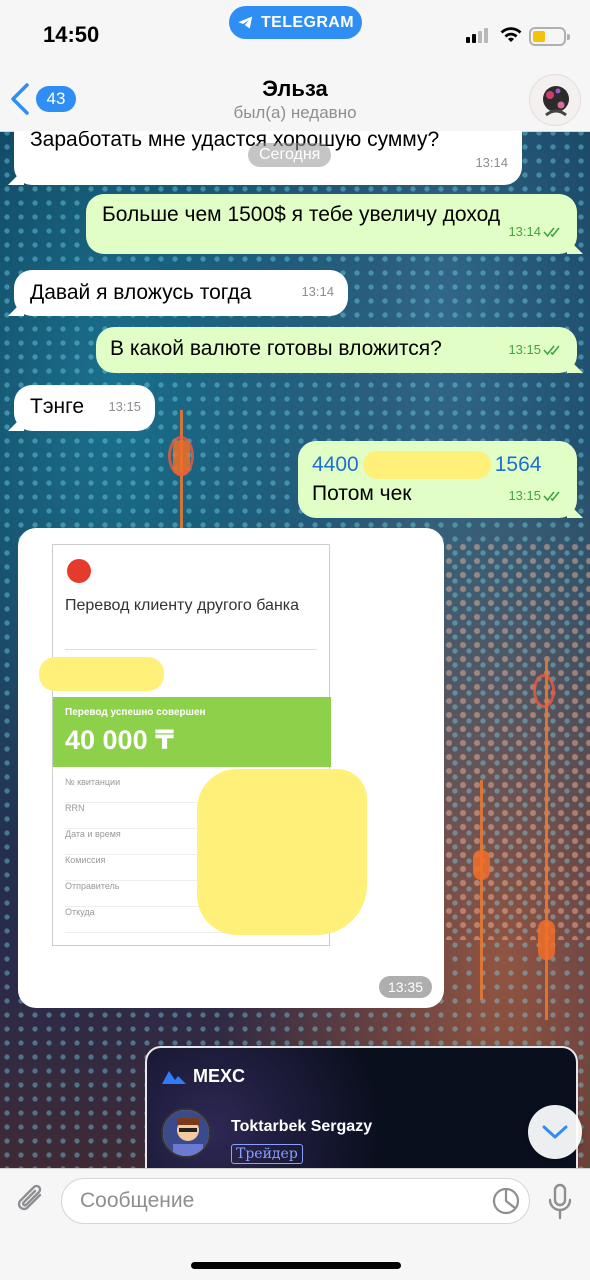 Image resolution: width=590 pixels, height=1280 pixels. What do you see at coordinates (437, 479) in the screenshot?
I see `message-outgoing: 4400 1564 Потом чек 13:15` at bounding box center [437, 479].